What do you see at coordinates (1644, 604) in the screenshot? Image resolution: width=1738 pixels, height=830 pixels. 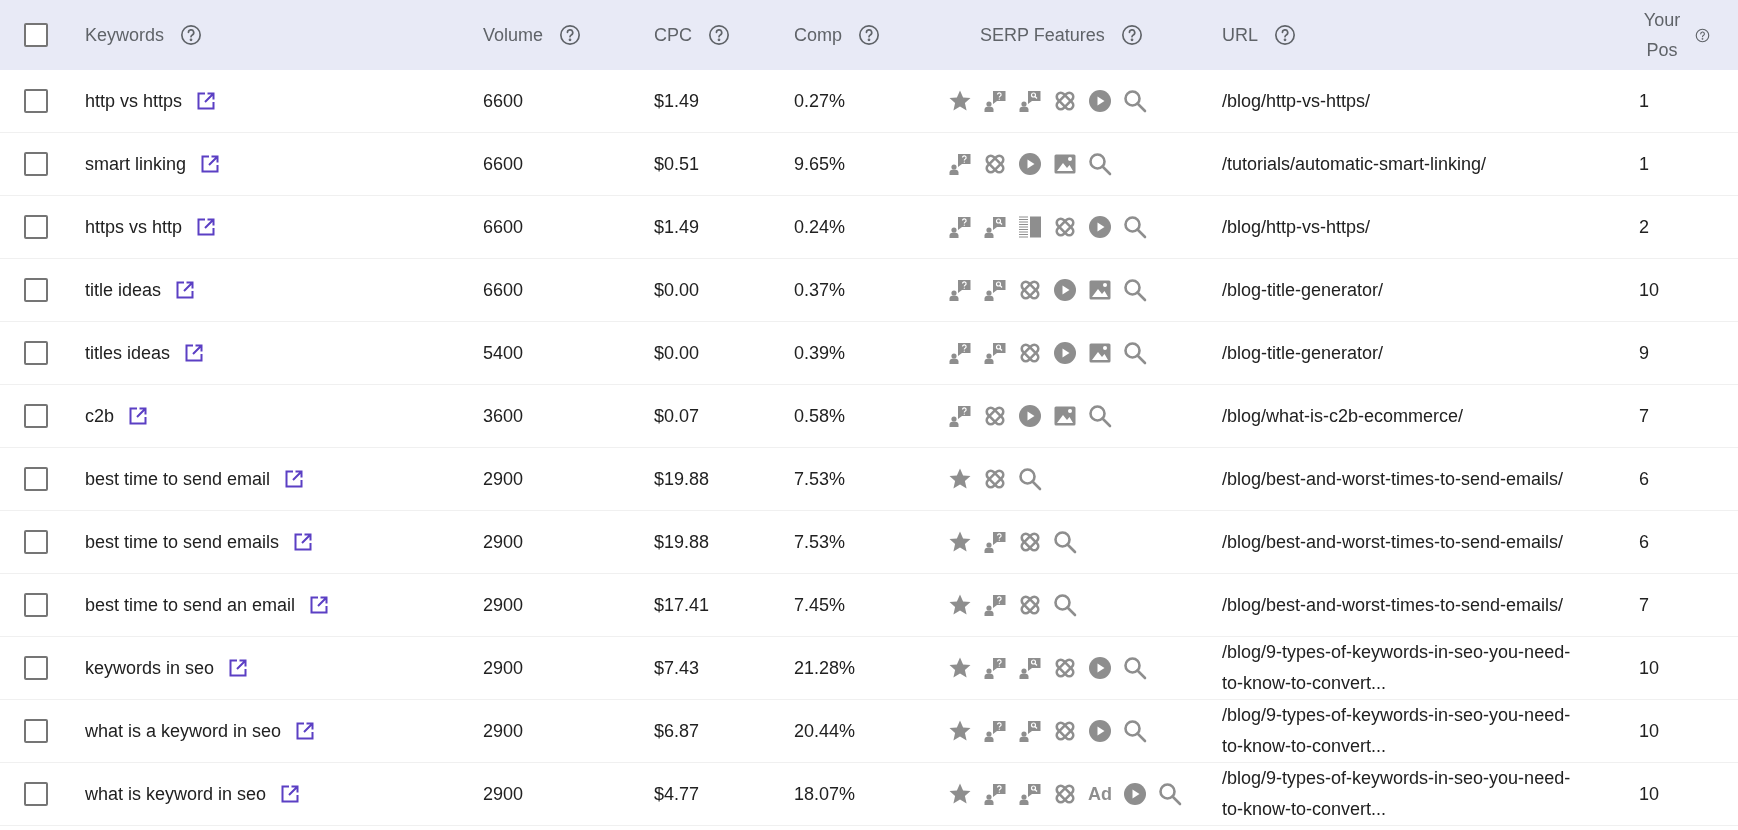 I see `position-text: 7` at bounding box center [1644, 604].